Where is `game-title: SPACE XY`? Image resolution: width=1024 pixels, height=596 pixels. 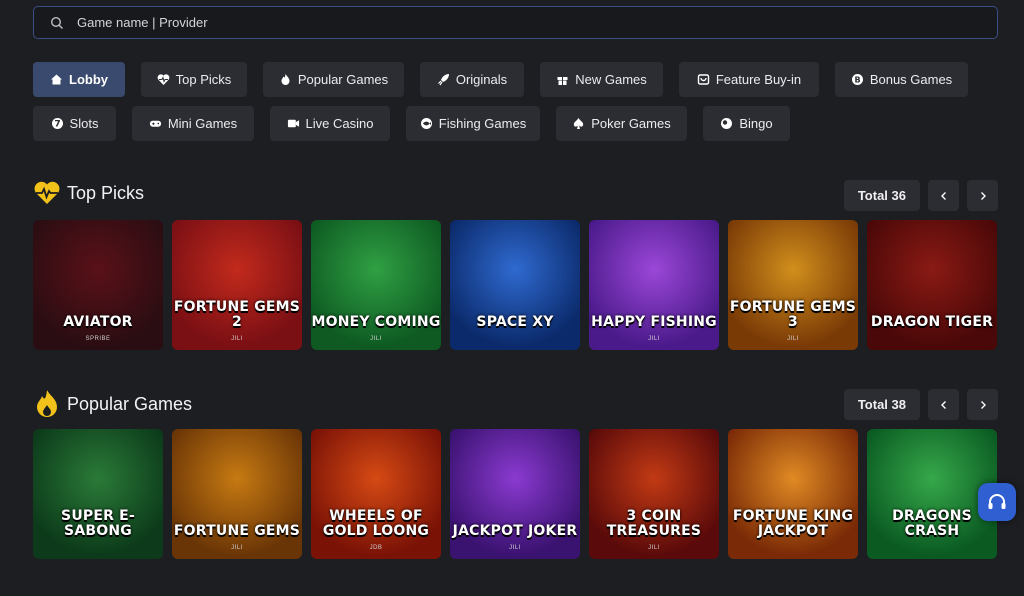
game-title: SPACE XY is located at coordinates (515, 322).